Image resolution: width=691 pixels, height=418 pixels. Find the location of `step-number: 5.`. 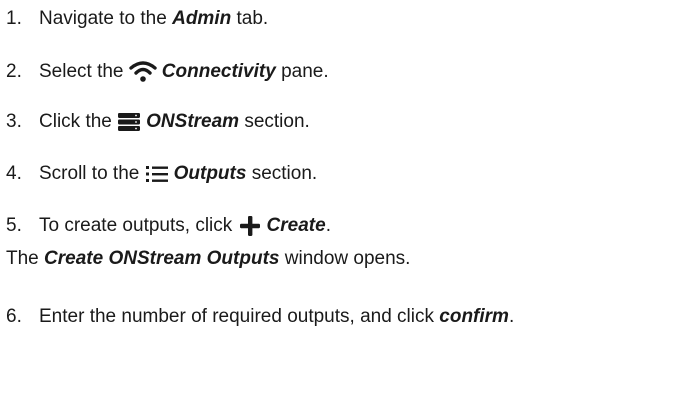

step-number: 5. is located at coordinates (14, 225).